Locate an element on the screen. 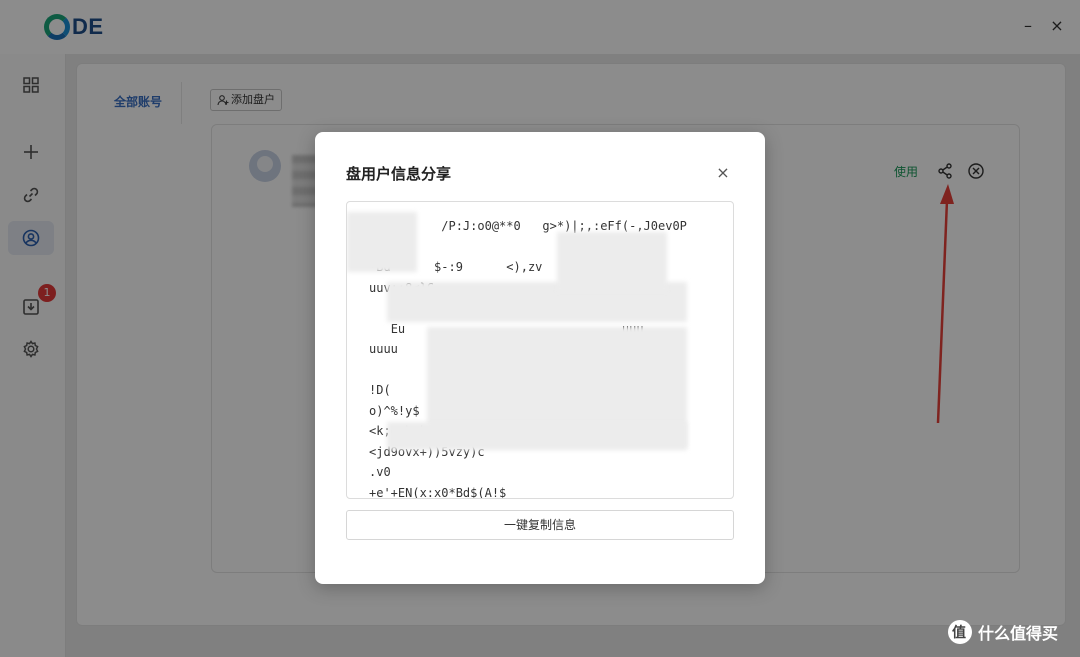 The width and height of the screenshot is (1080, 657). watermark-logo-icon is located at coordinates (960, 632).